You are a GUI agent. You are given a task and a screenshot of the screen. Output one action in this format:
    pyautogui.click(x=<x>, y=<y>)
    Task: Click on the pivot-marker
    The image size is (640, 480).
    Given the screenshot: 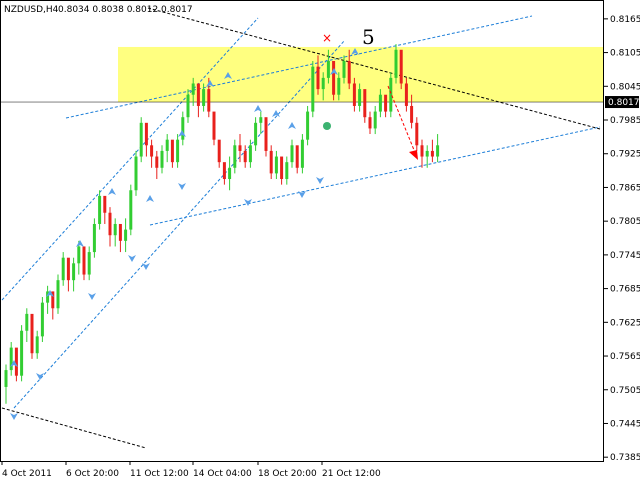 What is the action you would take?
    pyautogui.click(x=327, y=126)
    